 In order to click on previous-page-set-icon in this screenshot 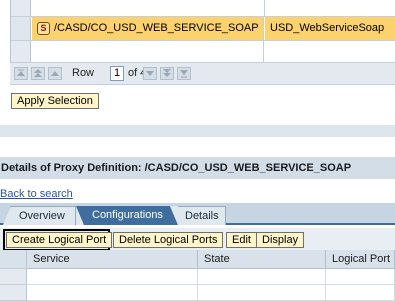, I will do `click(38, 73)`.